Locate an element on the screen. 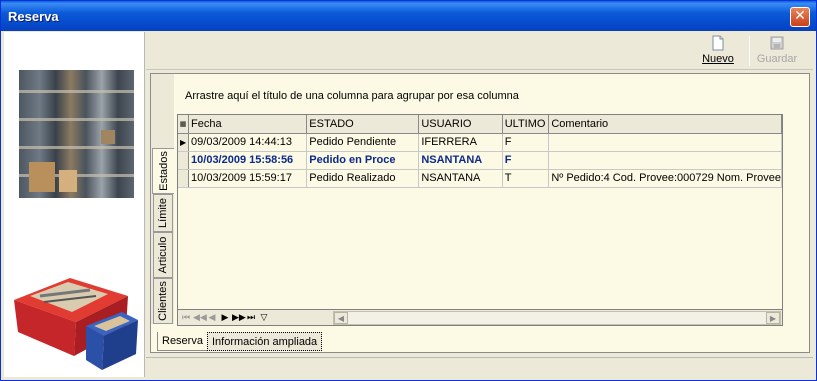 This screenshot has width=817, height=381. new-button: Nuevo is located at coordinates (718, 51).